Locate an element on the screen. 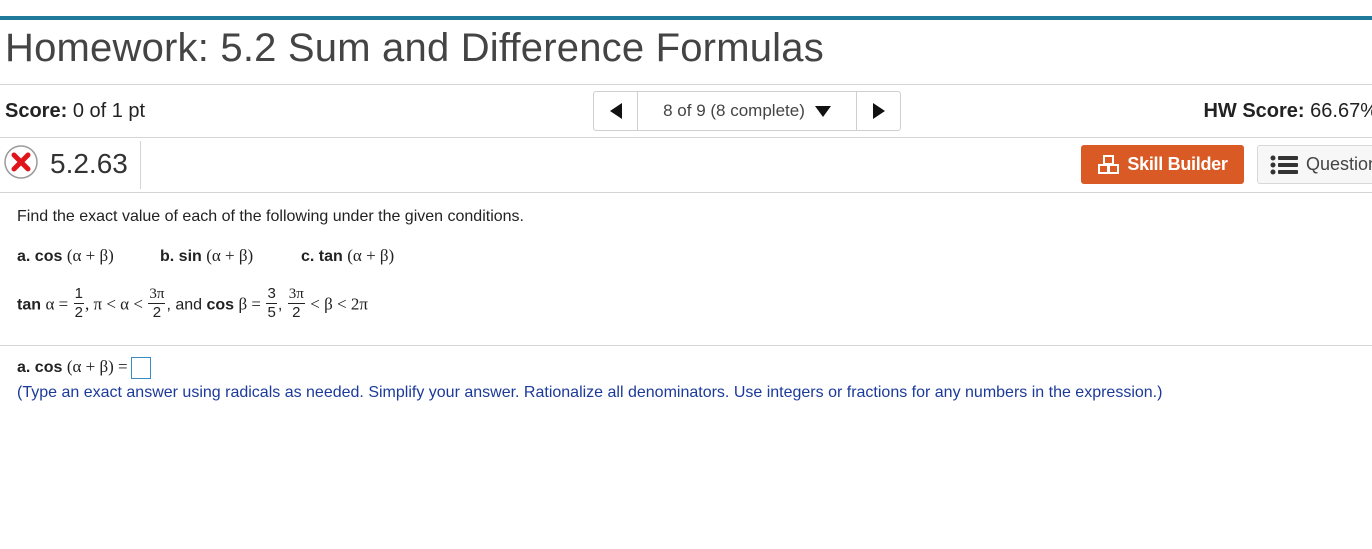 This screenshot has width=1372, height=549. score-value: 0 of 1 pt is located at coordinates (109, 111).